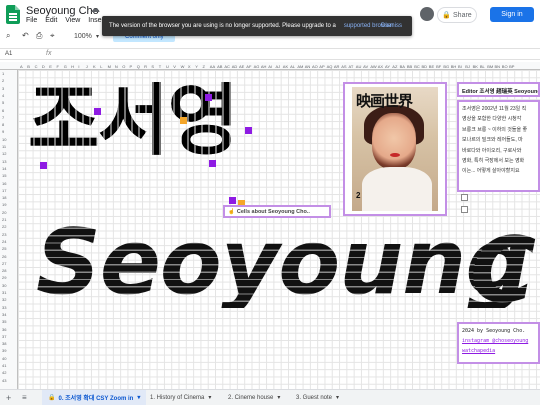  I want to click on column-header: U, so click(167, 66).